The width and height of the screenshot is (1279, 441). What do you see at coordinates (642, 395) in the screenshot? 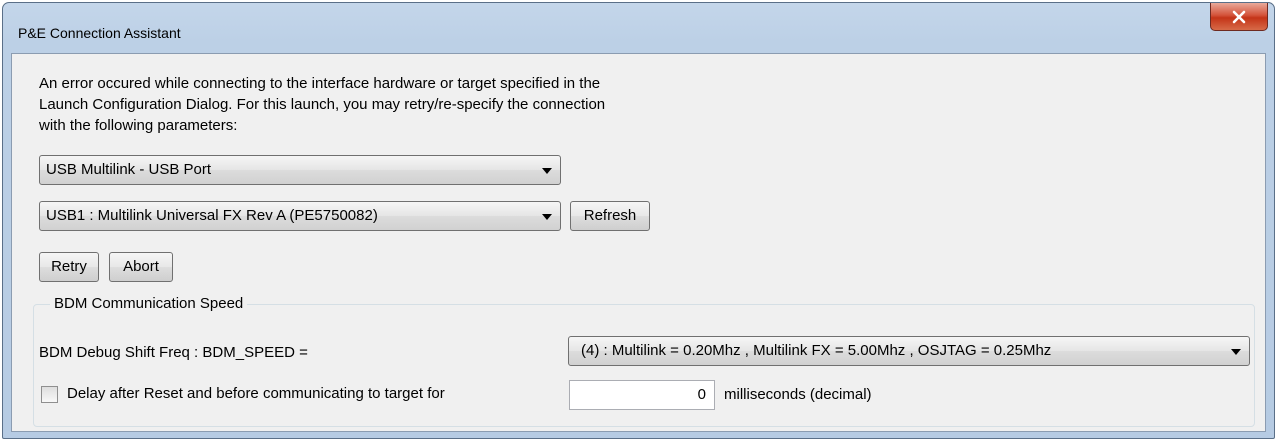
I see `delay-ms-input: 0` at bounding box center [642, 395].